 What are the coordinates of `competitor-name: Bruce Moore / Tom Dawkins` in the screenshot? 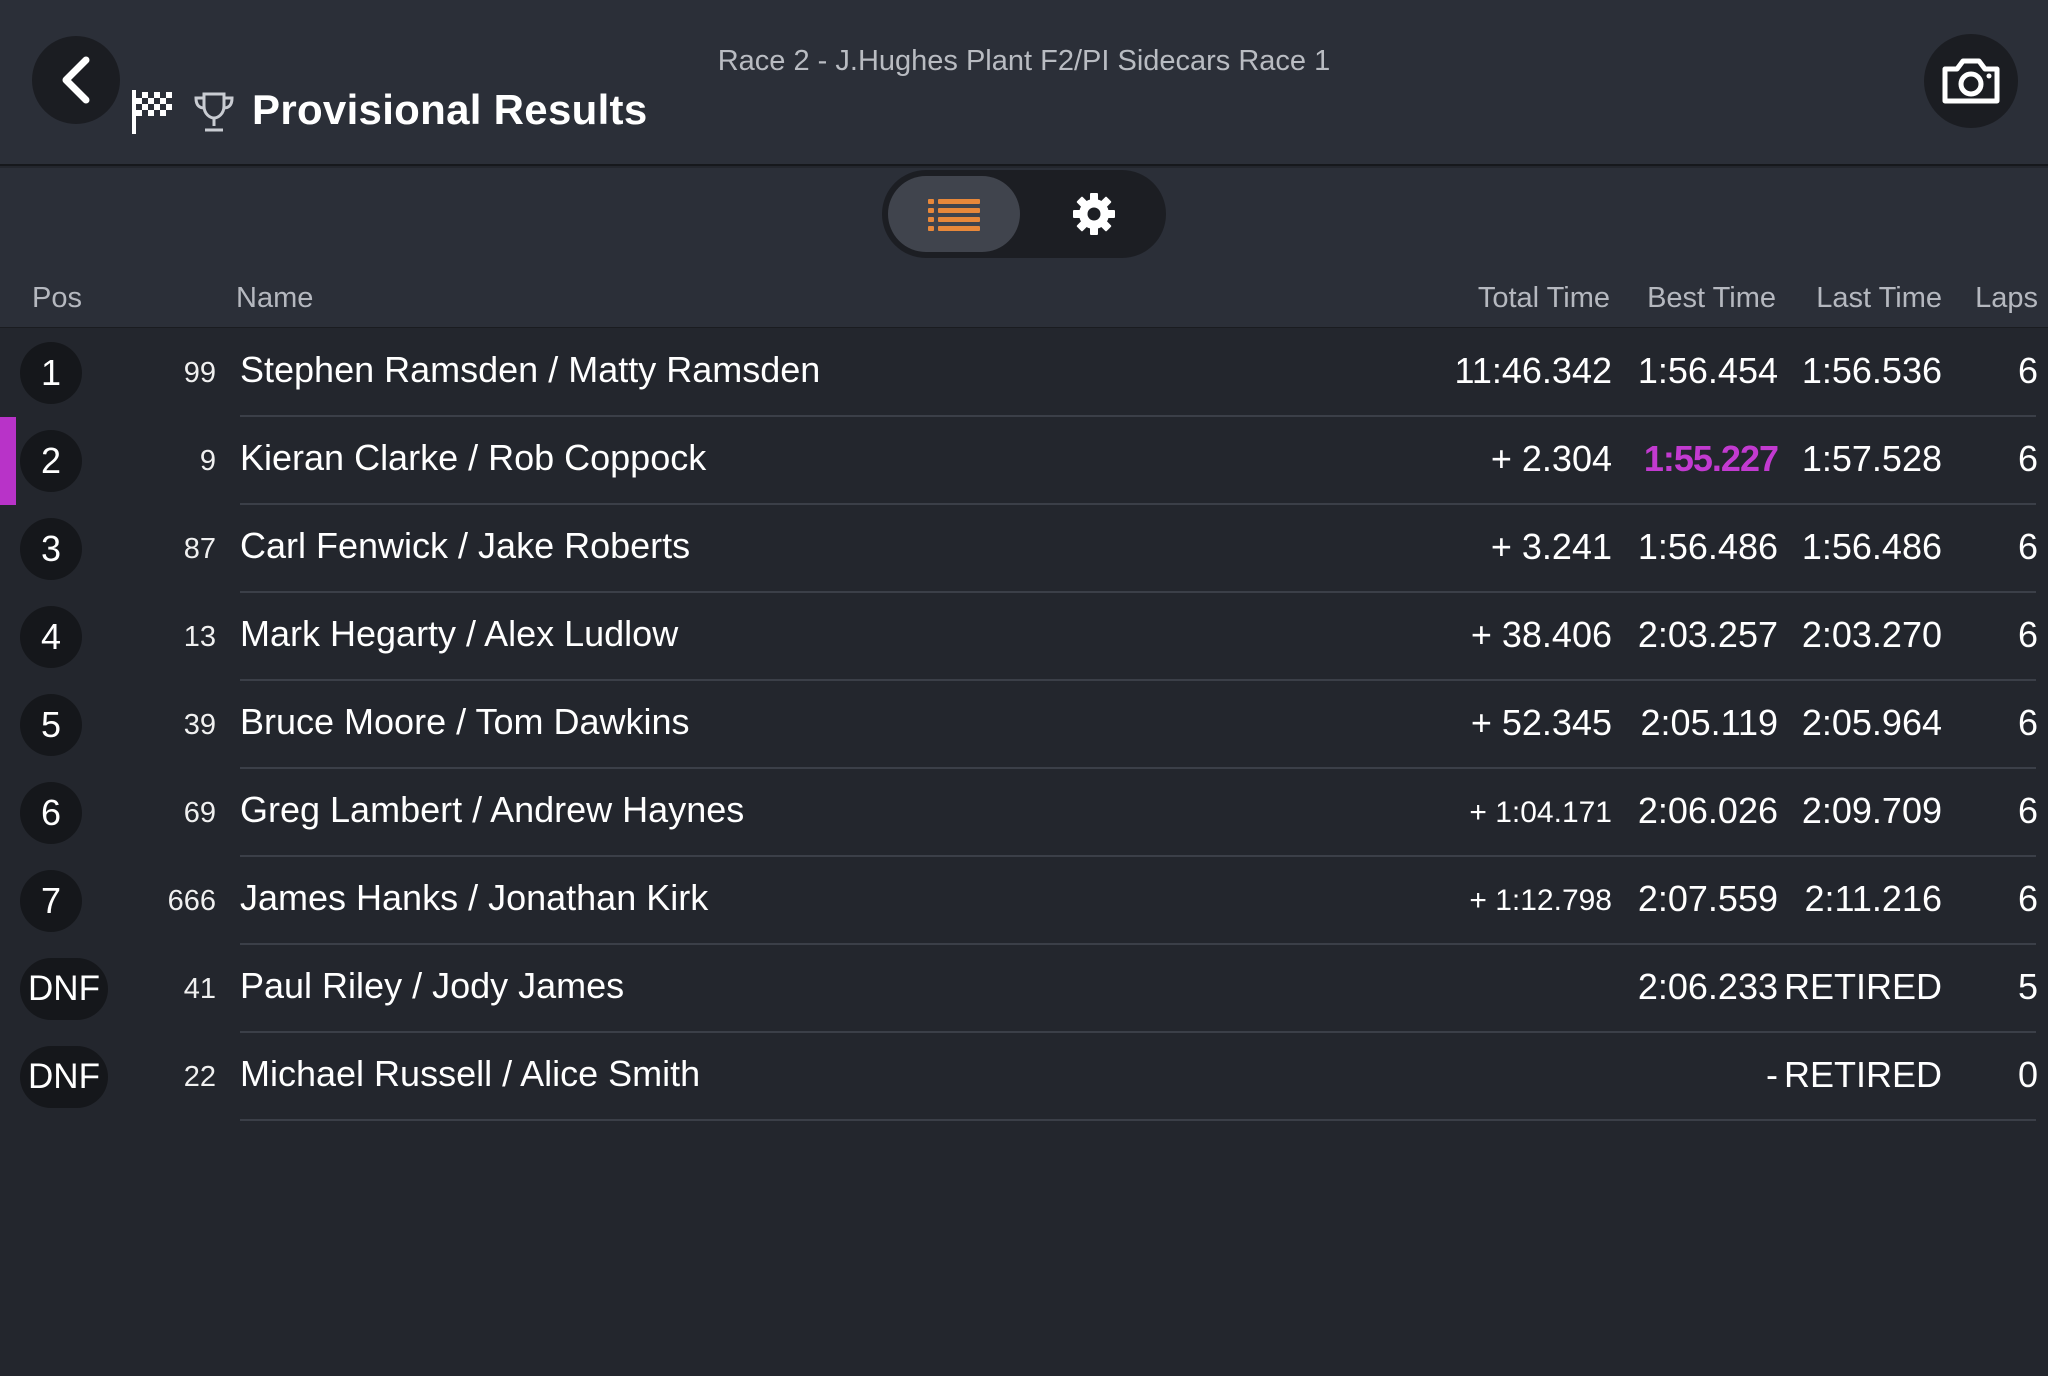 It's located at (465, 721).